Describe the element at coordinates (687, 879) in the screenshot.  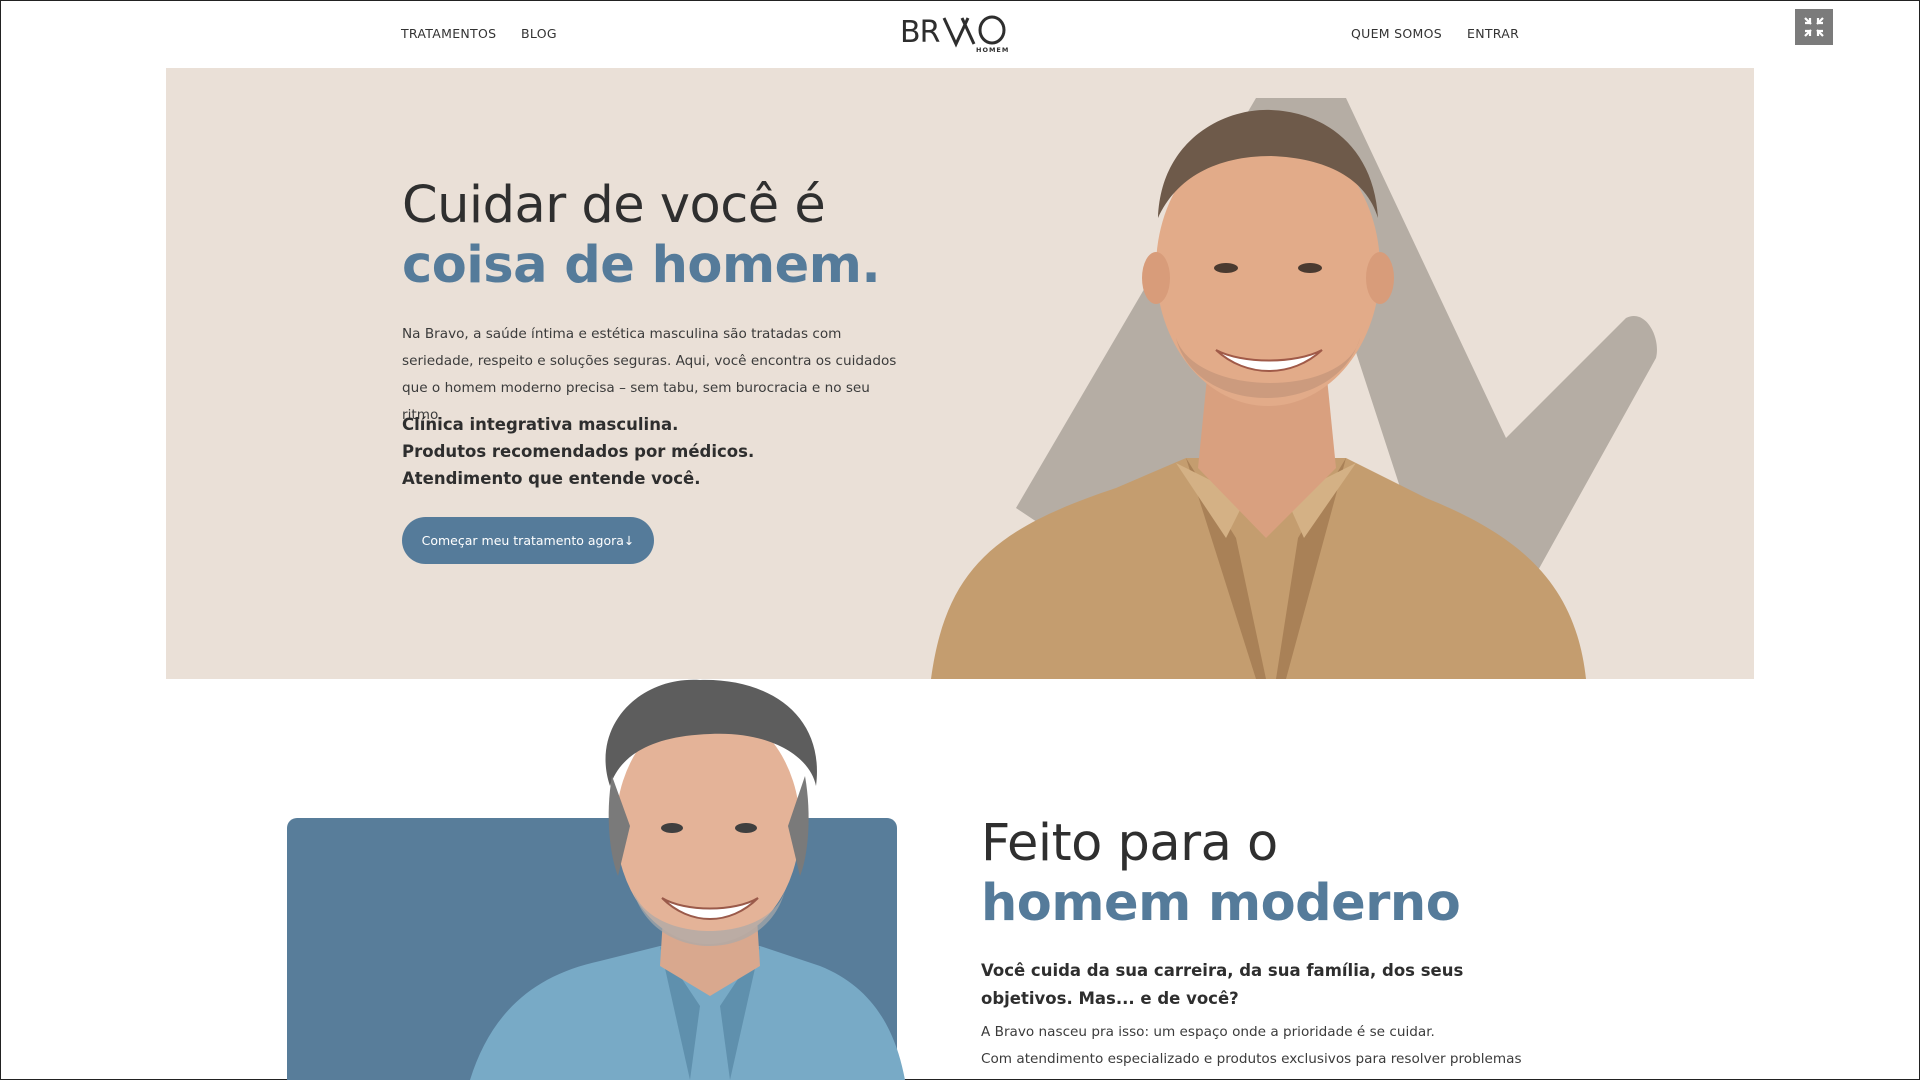
I see `second-man-image` at that location.